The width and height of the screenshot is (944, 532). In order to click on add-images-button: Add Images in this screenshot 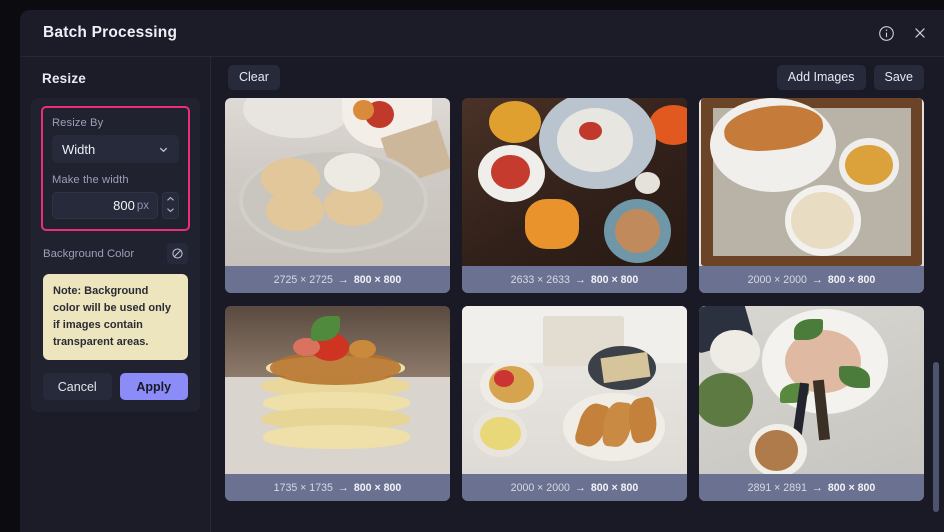, I will do `click(821, 77)`.